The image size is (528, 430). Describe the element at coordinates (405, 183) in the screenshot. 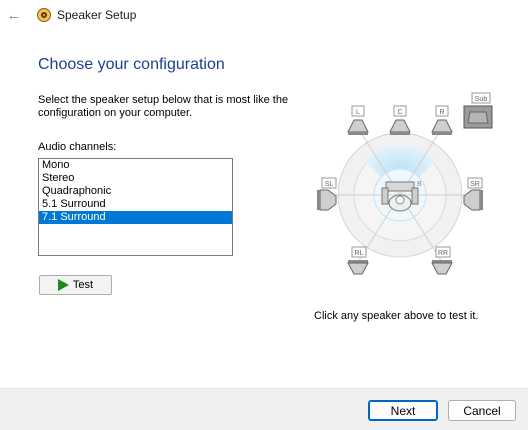

I see `speaker-layout-diagram: B L C R Sub SL SR RL RR` at that location.